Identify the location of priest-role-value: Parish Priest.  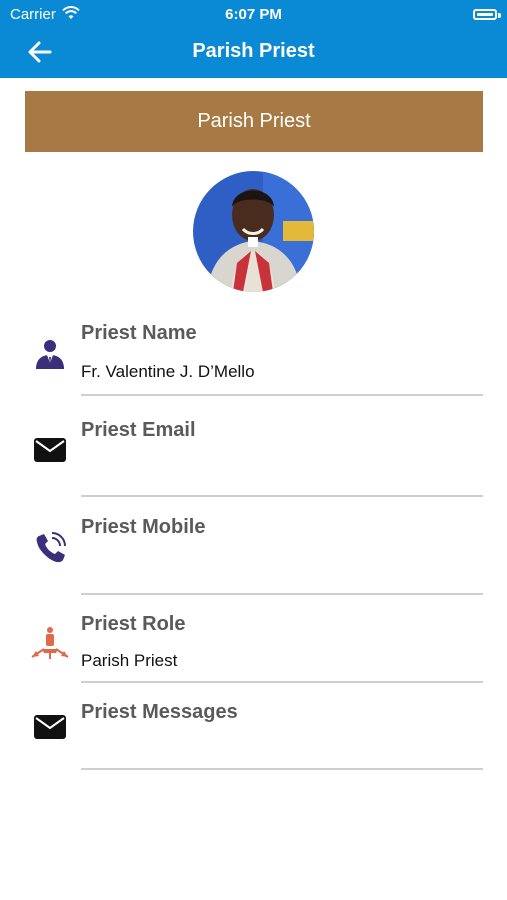
(129, 660).